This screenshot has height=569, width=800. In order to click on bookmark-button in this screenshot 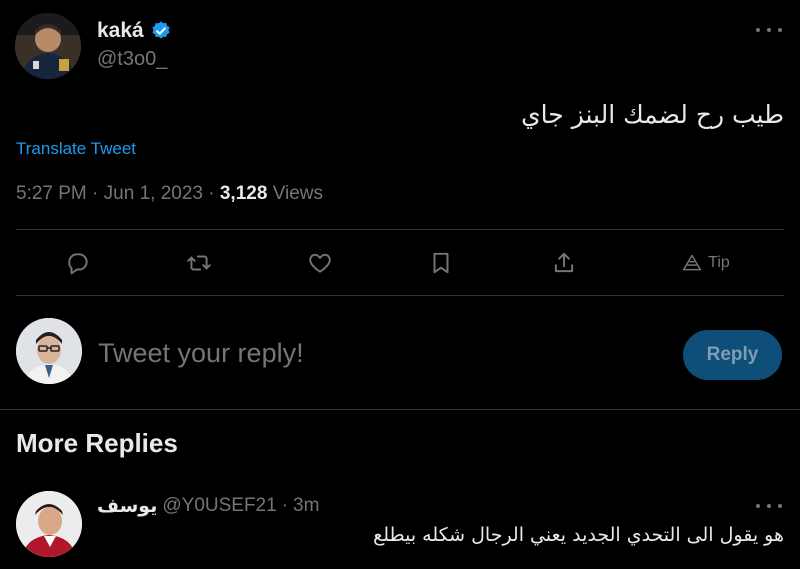, I will do `click(441, 263)`.